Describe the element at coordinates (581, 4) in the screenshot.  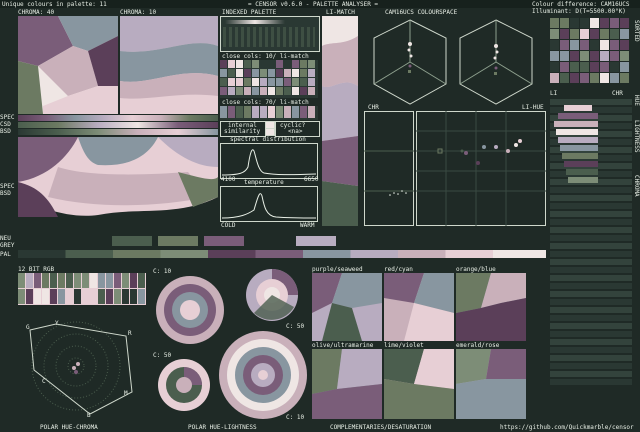
I see `colour-difference-text: Colour difference: CAM16UCS` at that location.